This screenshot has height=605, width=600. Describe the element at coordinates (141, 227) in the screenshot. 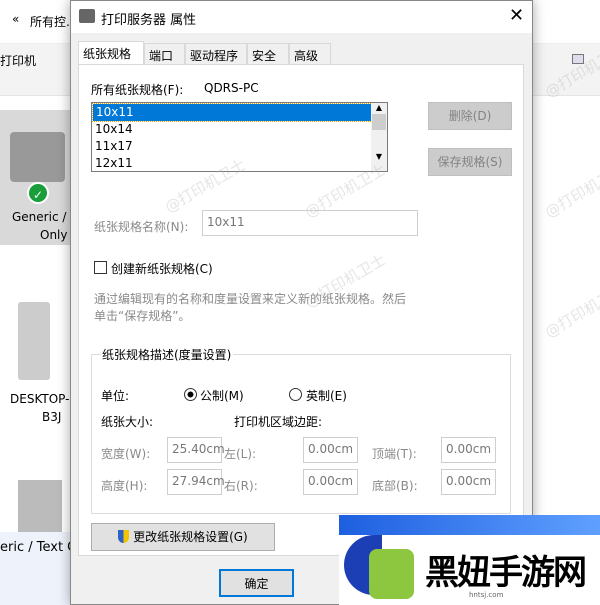

I see `form-name-label: 纸张规格名称(N):` at that location.